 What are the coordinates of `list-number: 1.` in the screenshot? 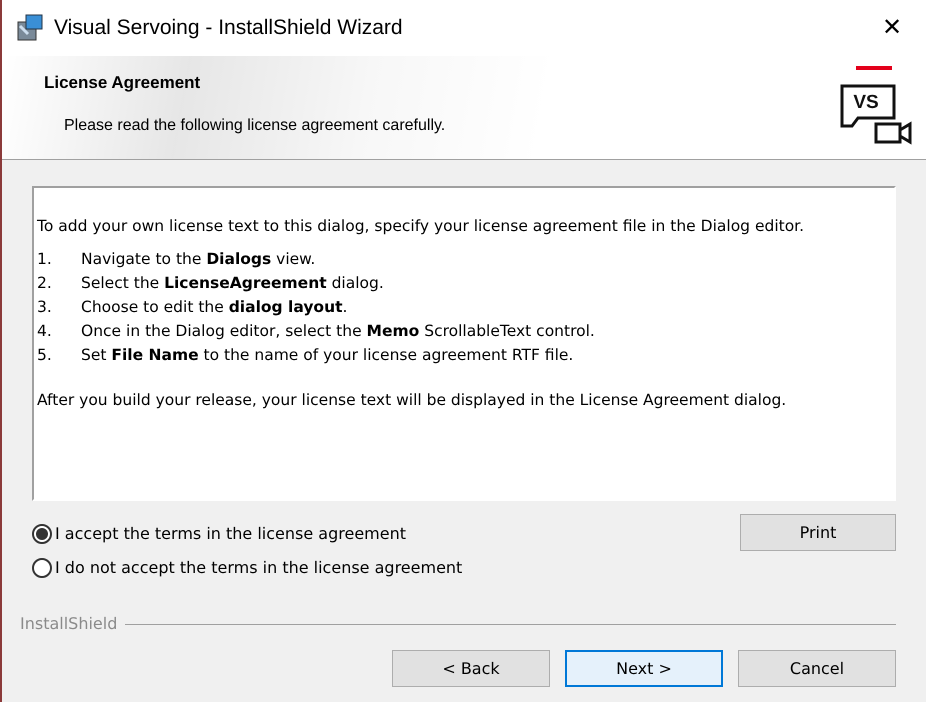 It's located at (45, 259).